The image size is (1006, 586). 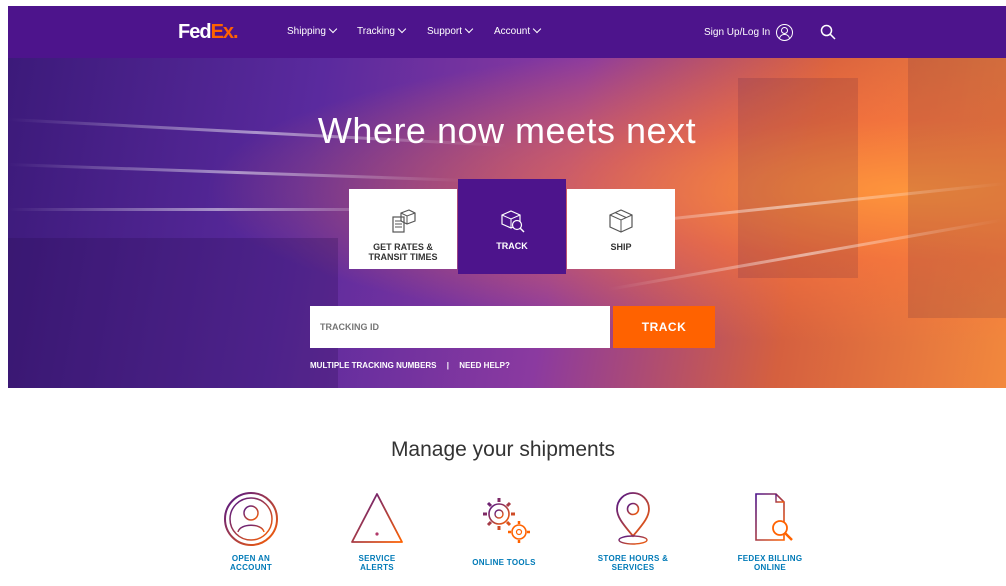 I want to click on track-package-icon, so click(x=513, y=221).